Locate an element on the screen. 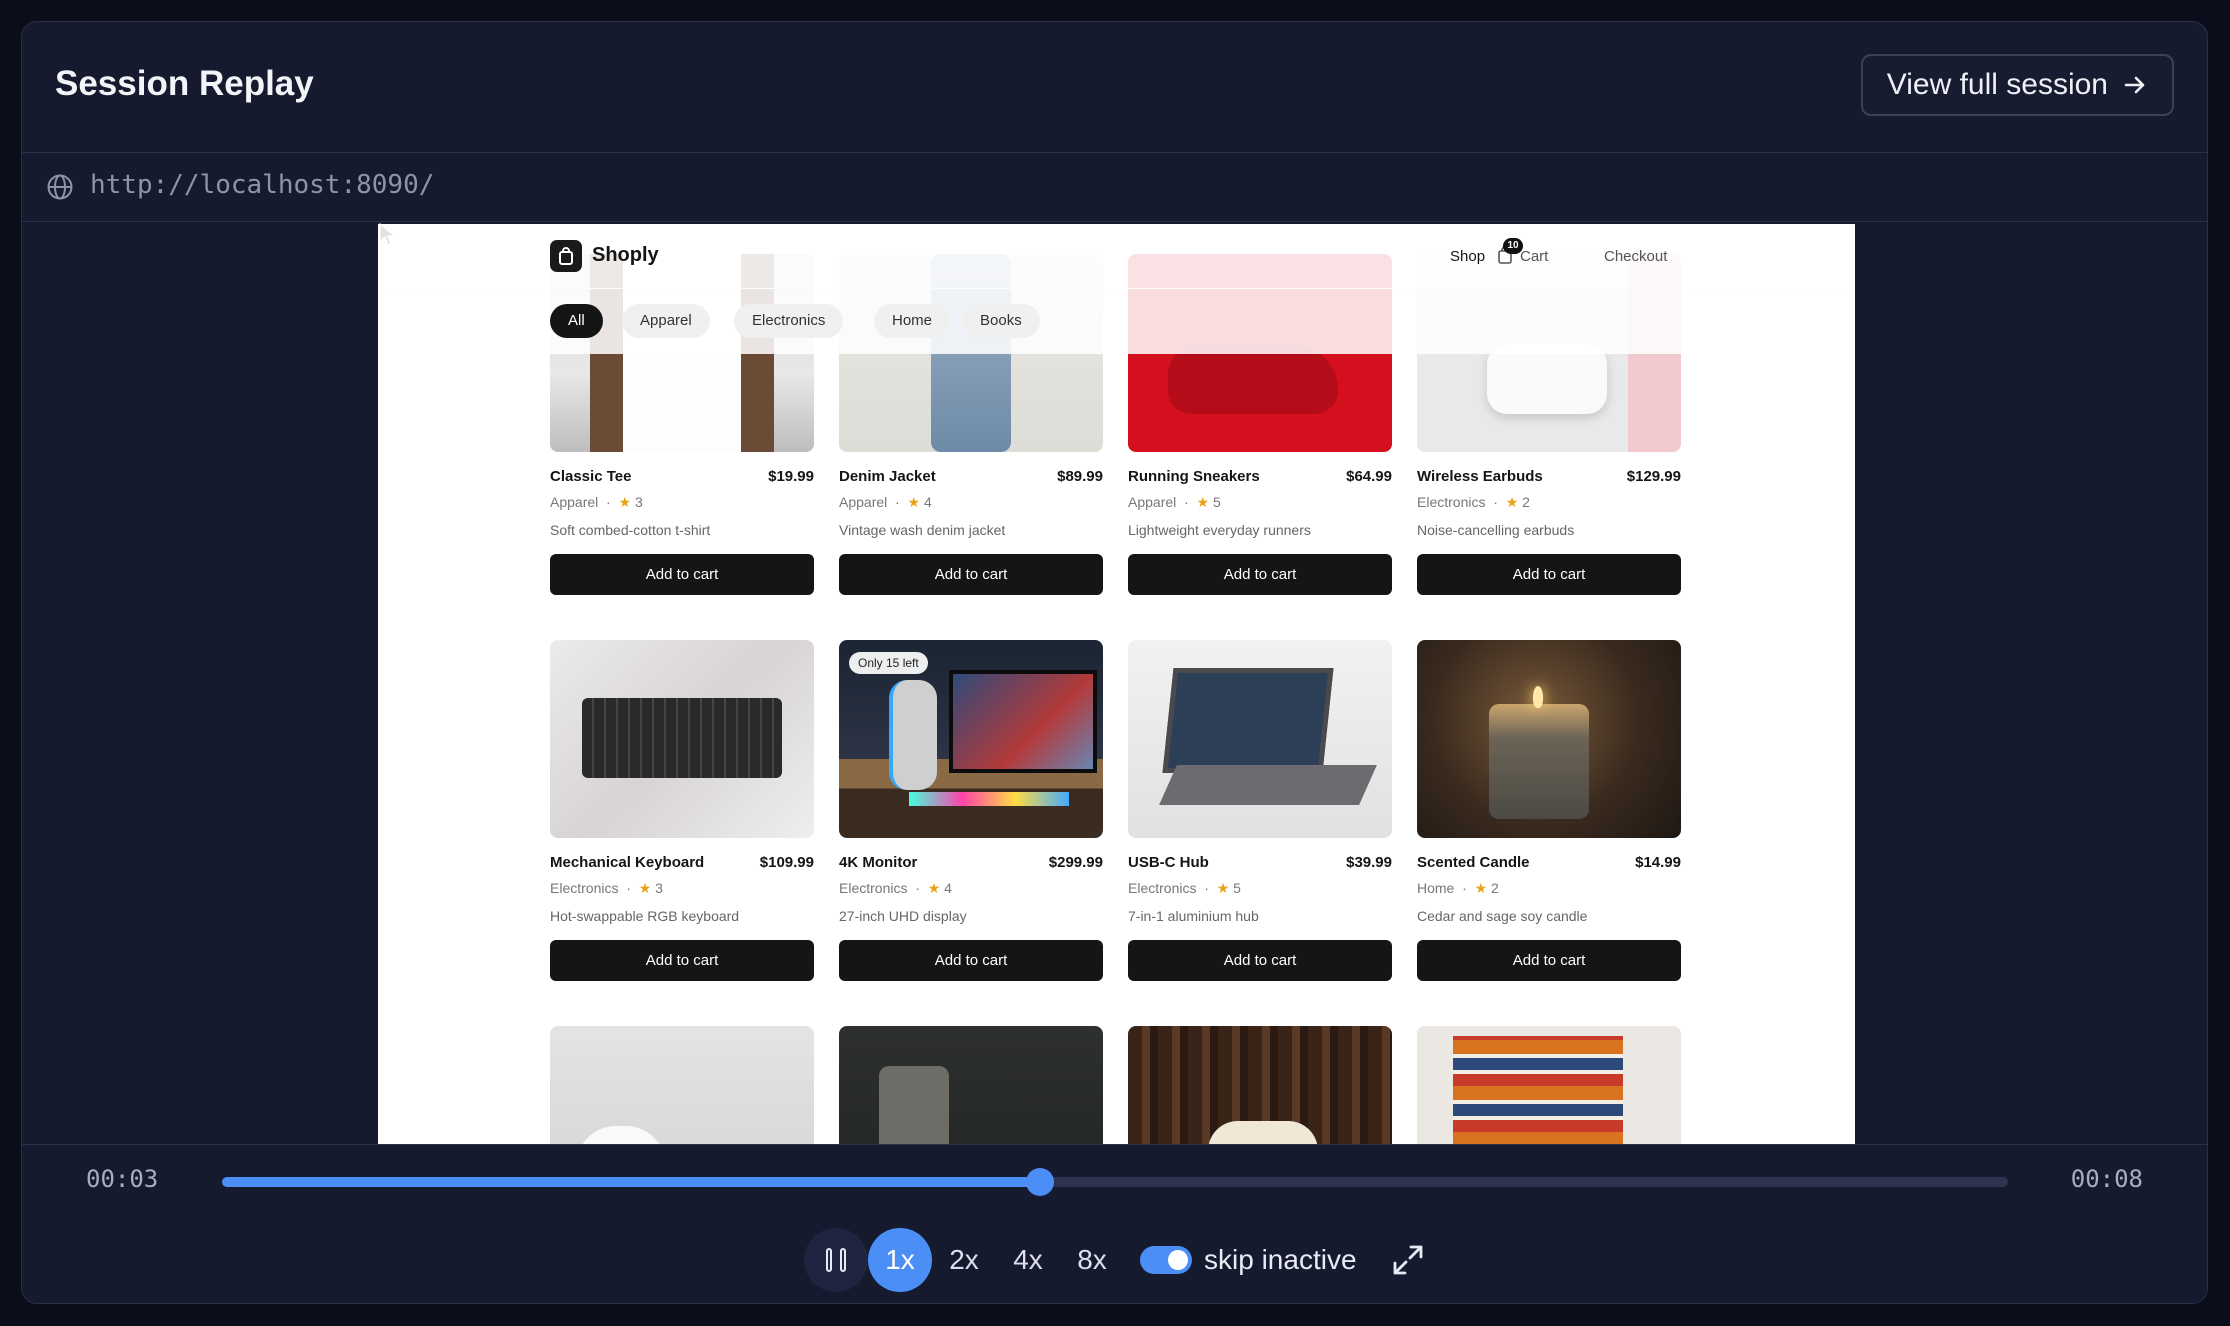 This screenshot has width=2230, height=1326. product-name: Scented Candle is located at coordinates (1473, 862).